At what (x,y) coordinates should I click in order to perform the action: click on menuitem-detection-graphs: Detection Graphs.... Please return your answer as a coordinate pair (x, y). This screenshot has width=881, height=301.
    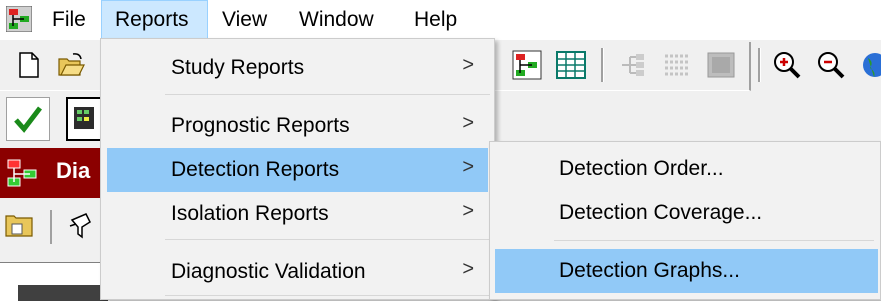
    Looking at the image, I should click on (686, 271).